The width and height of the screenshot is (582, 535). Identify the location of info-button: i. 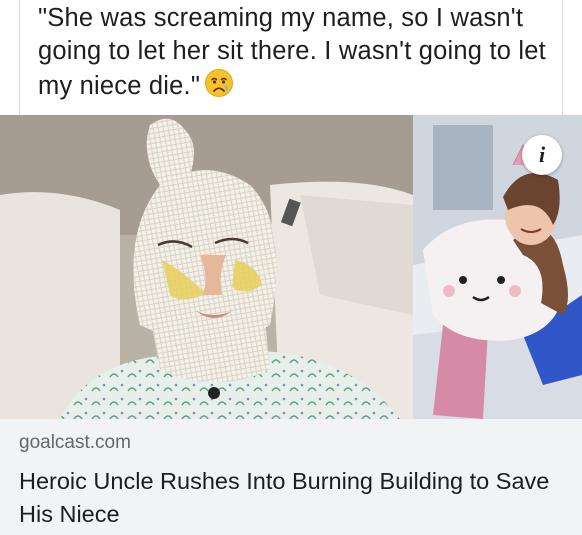
(542, 155).